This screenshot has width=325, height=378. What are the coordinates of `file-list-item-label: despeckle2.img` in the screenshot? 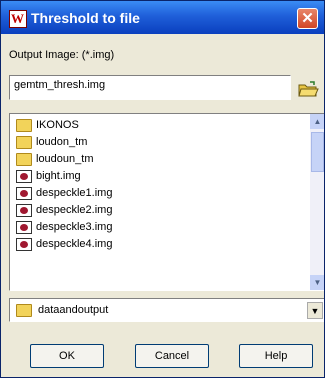 It's located at (74, 210).